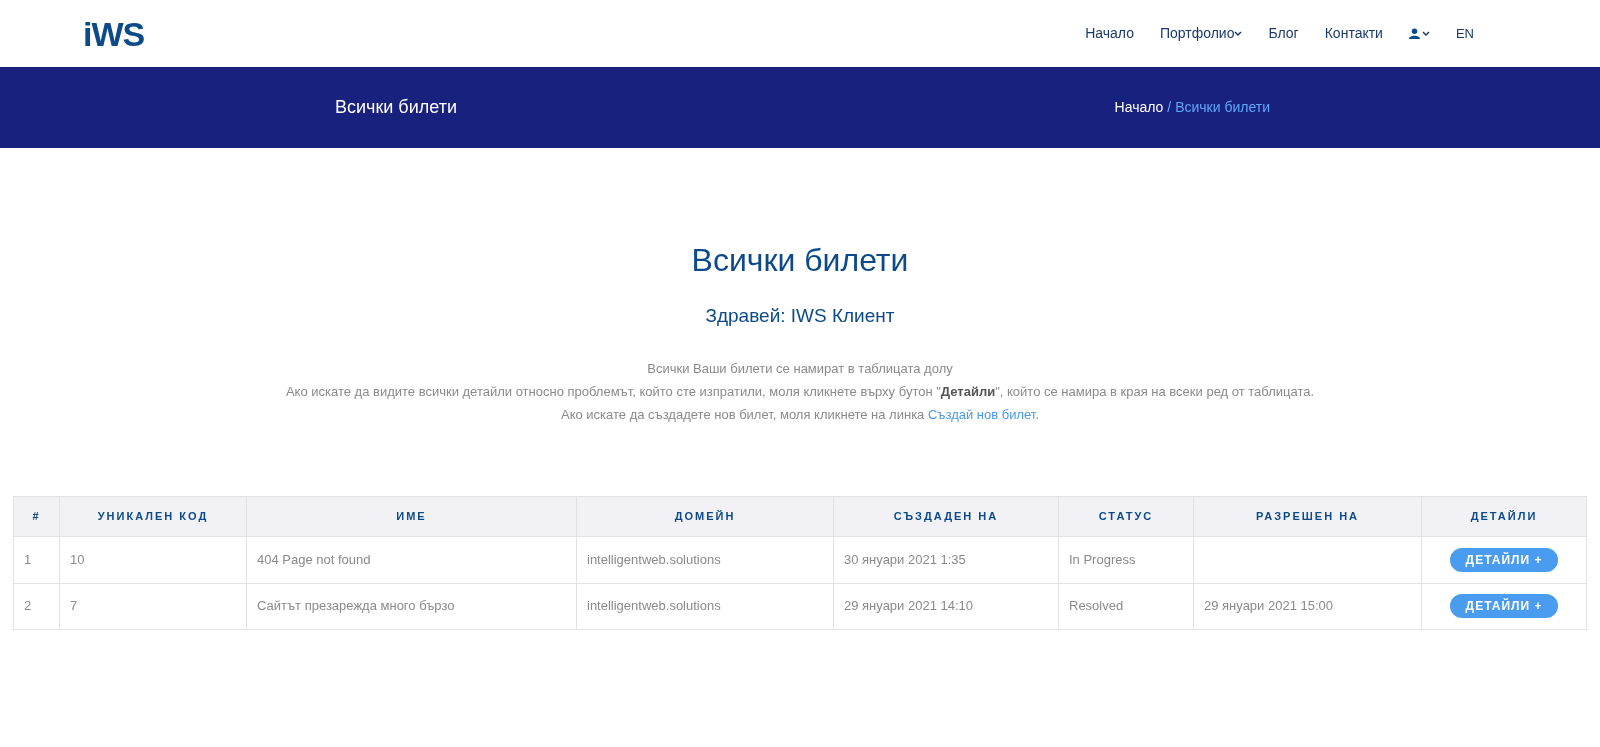  What do you see at coordinates (1201, 33) in the screenshot?
I see `nav-link: Портфолио` at bounding box center [1201, 33].